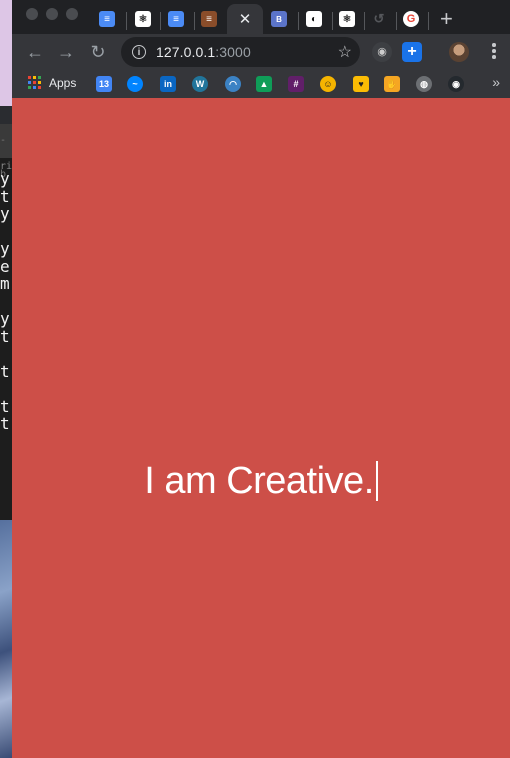 This screenshot has width=510, height=758. Describe the element at coordinates (32, 14) in the screenshot. I see `window-close-button` at that location.